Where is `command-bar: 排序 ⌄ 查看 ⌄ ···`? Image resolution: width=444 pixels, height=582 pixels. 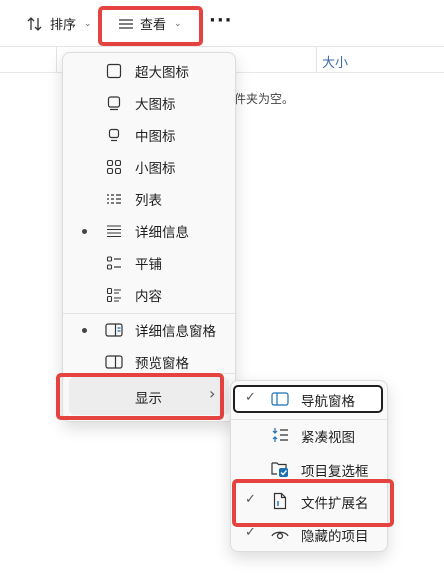
command-bar: 排序 ⌄ 查看 ⌄ ··· is located at coordinates (222, 23).